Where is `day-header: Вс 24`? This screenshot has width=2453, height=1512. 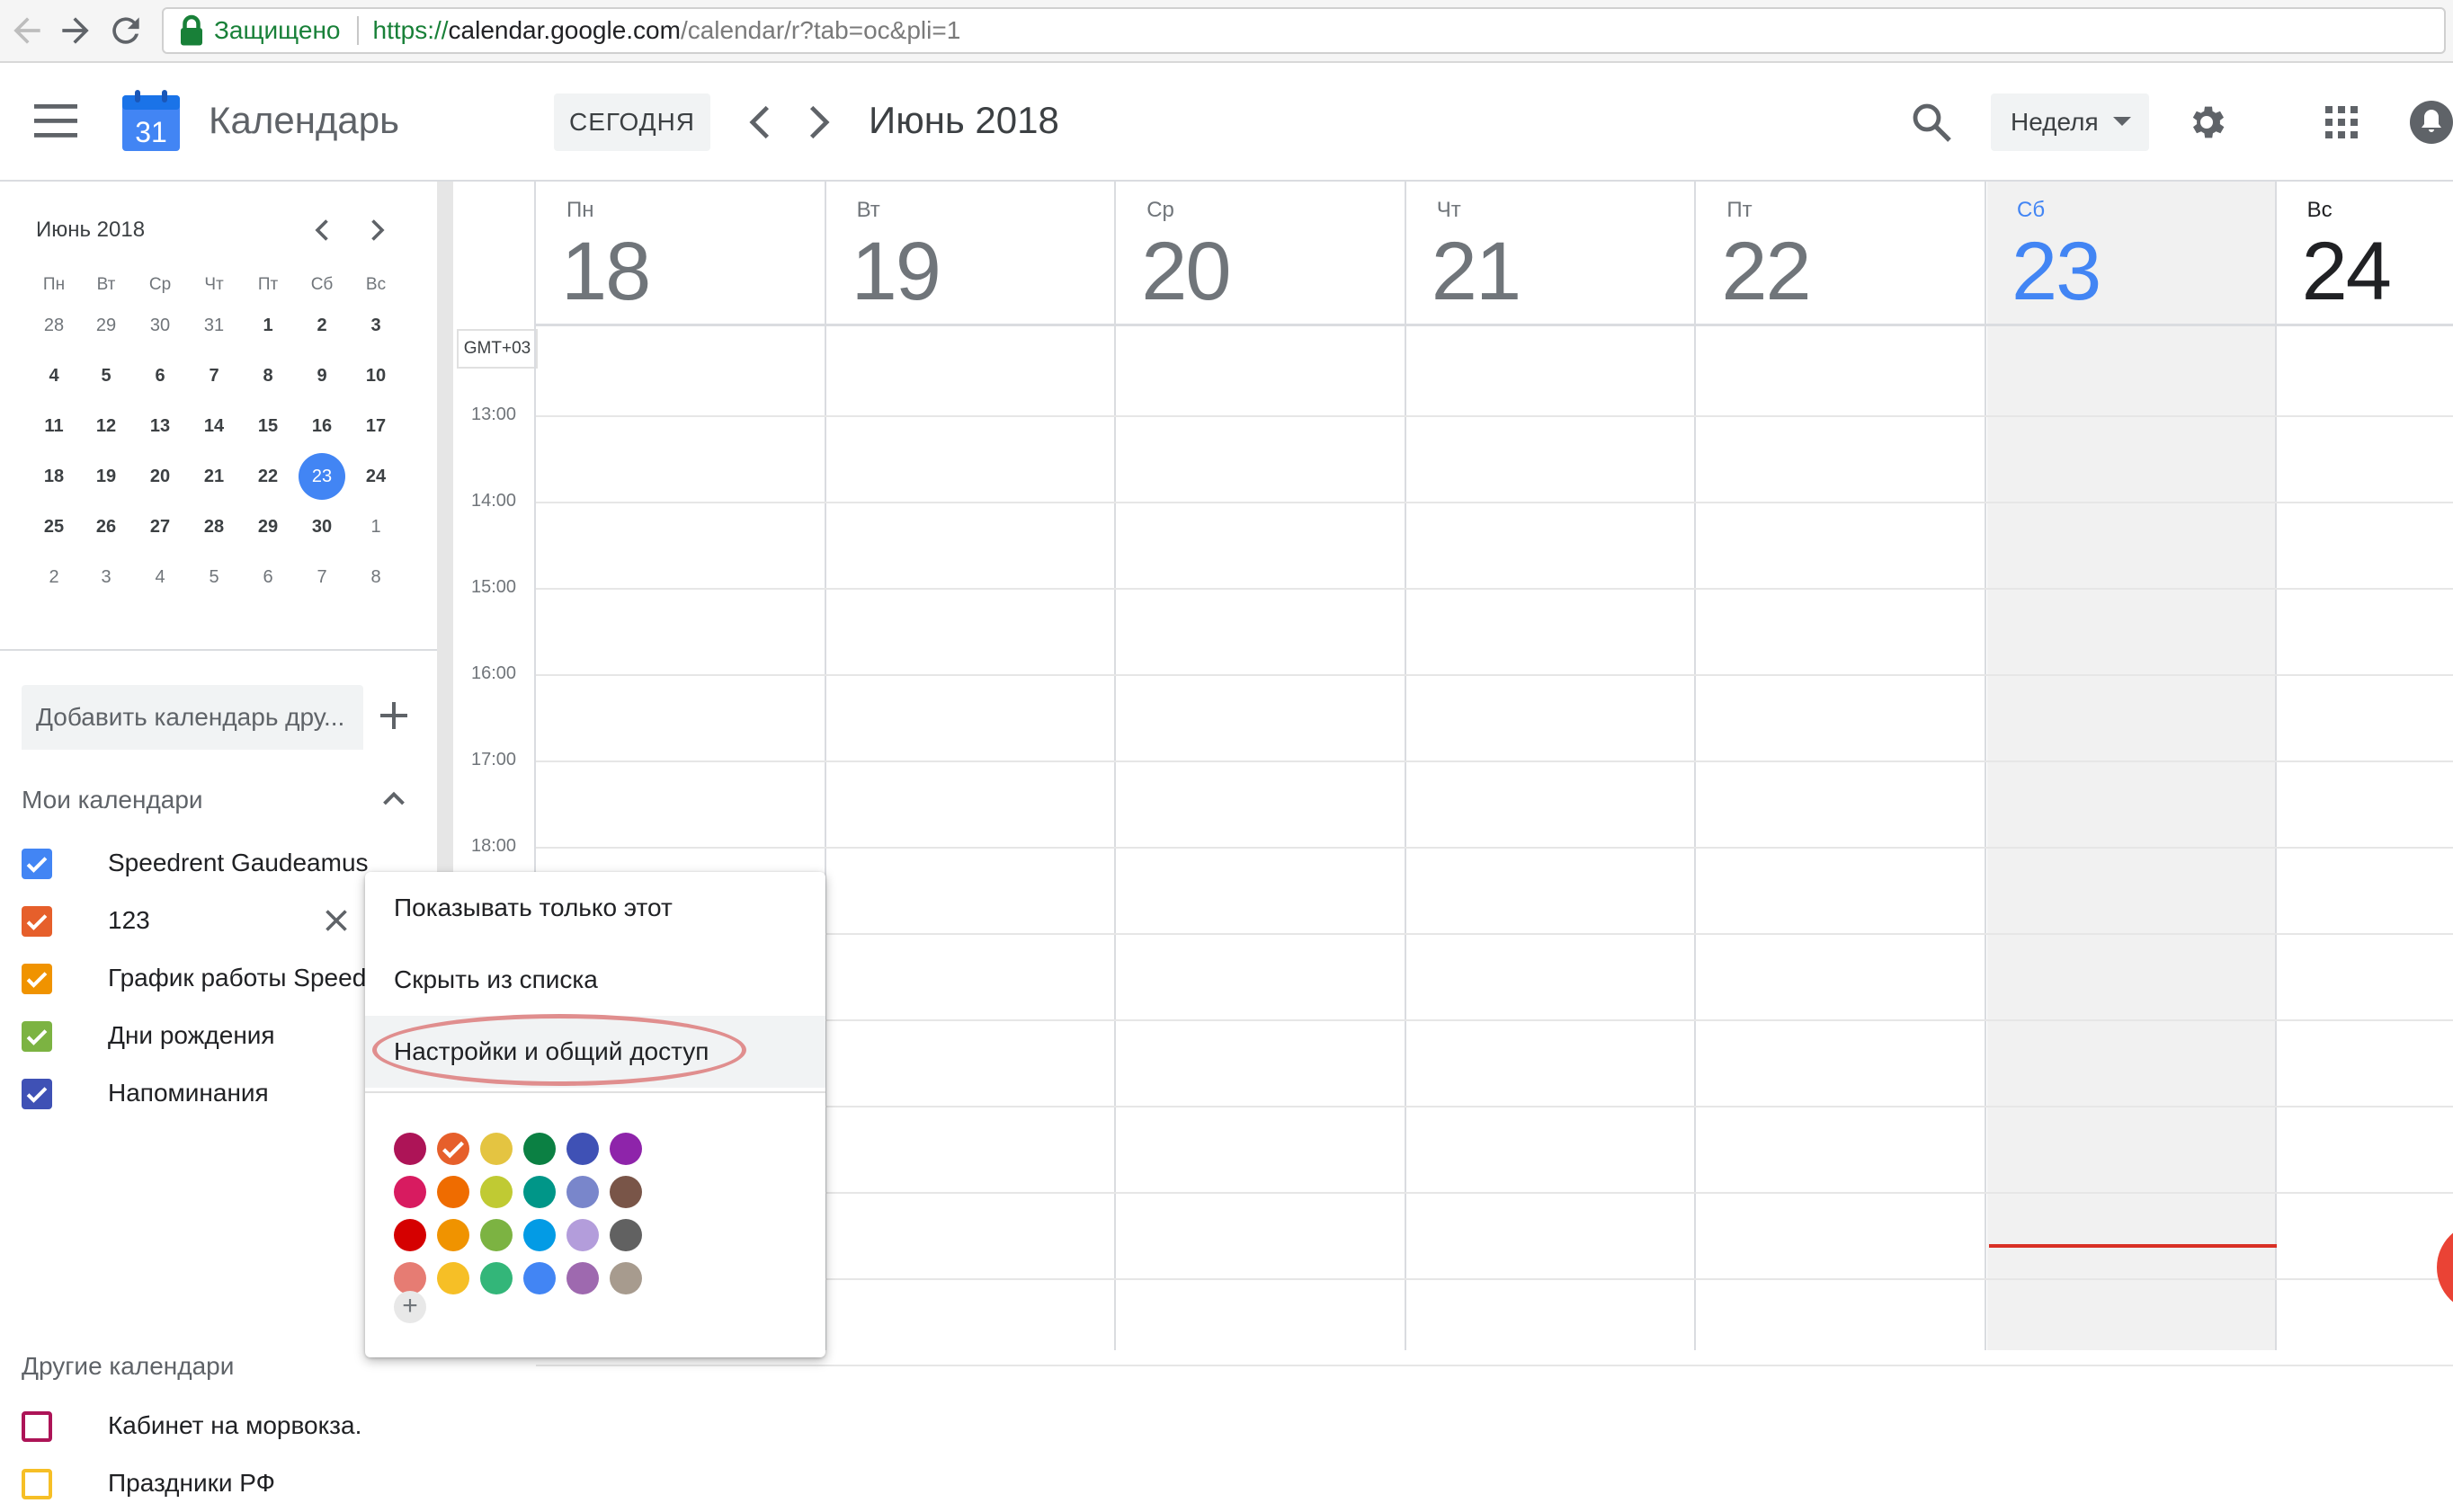 day-header: Вс 24 is located at coordinates (2365, 253).